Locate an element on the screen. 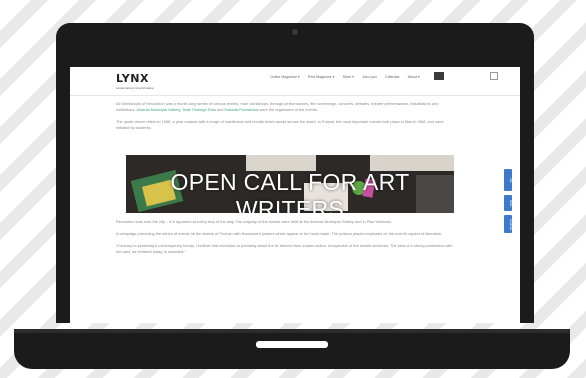  link-arsenal-gallery: Arsenal Municipal Gallery is located at coordinates (158, 109).